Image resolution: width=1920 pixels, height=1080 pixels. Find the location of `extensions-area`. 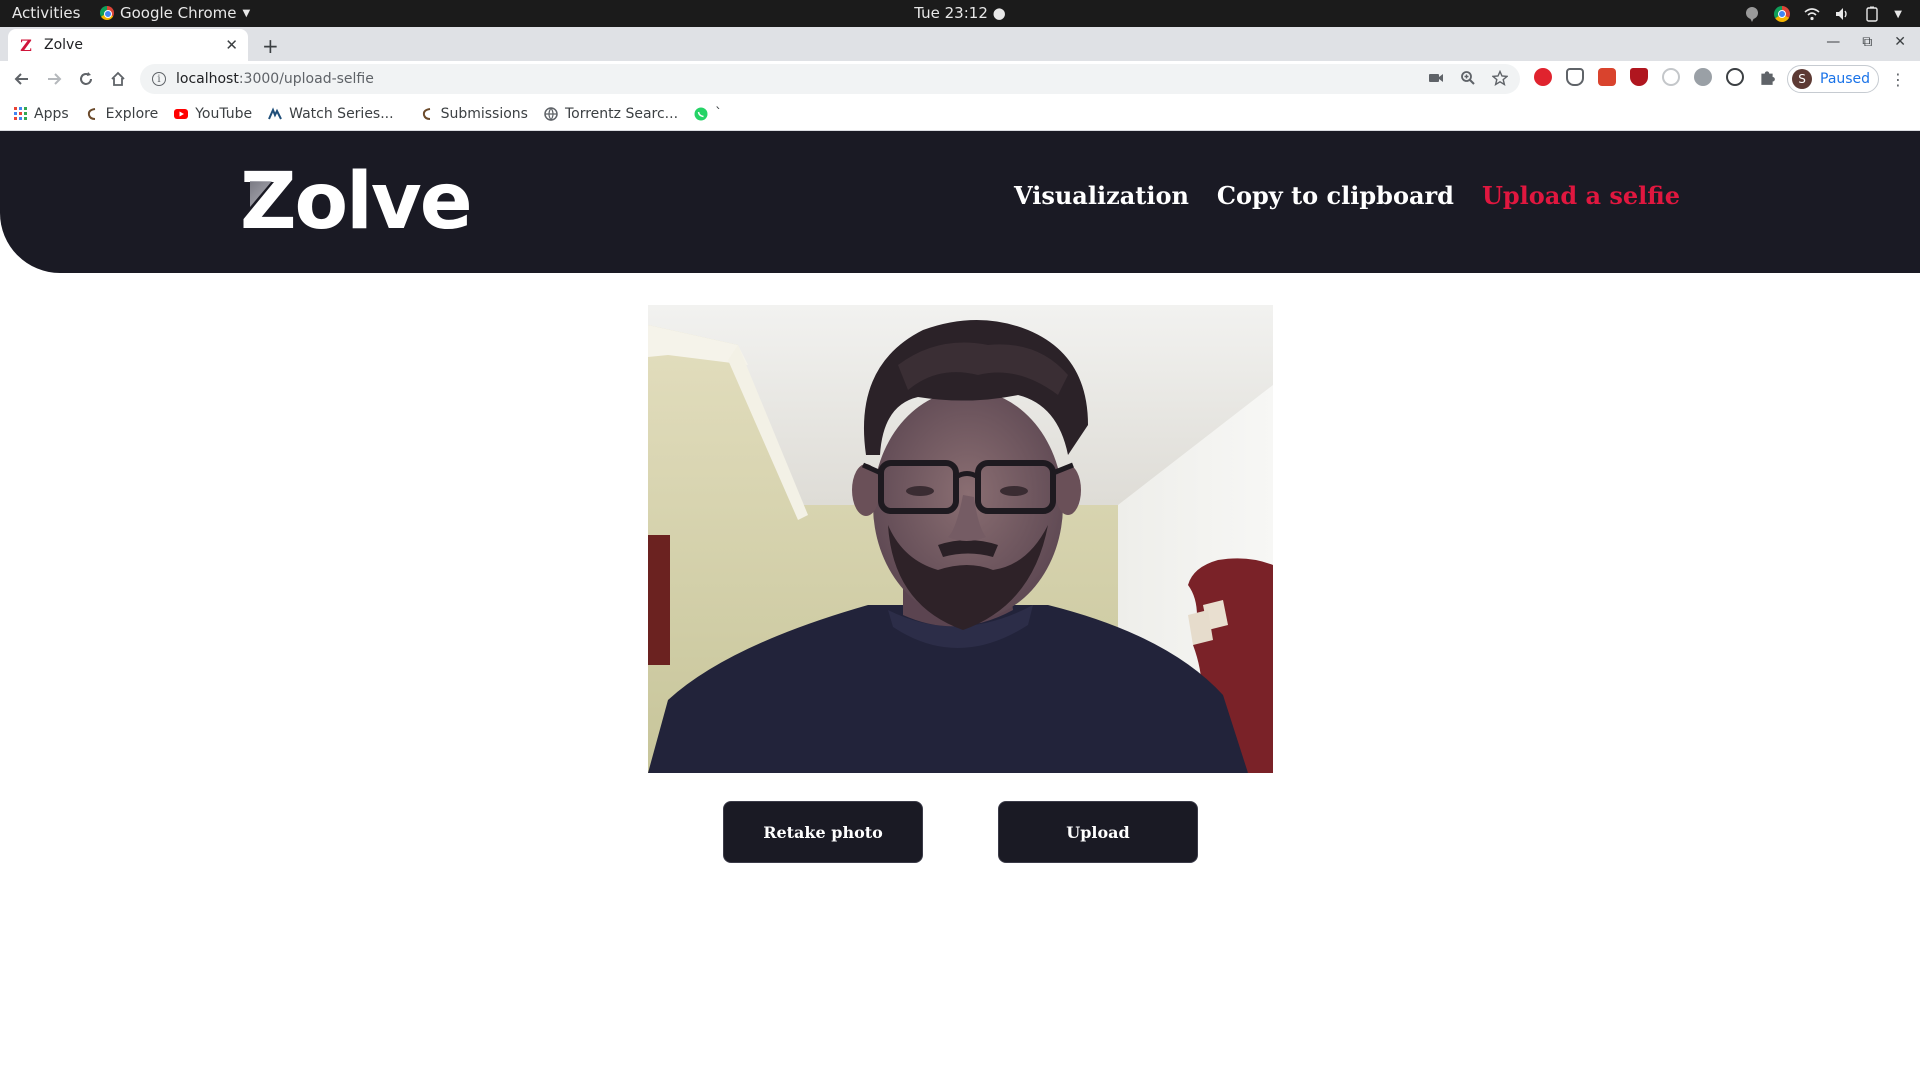

extensions-area is located at coordinates (1655, 77).